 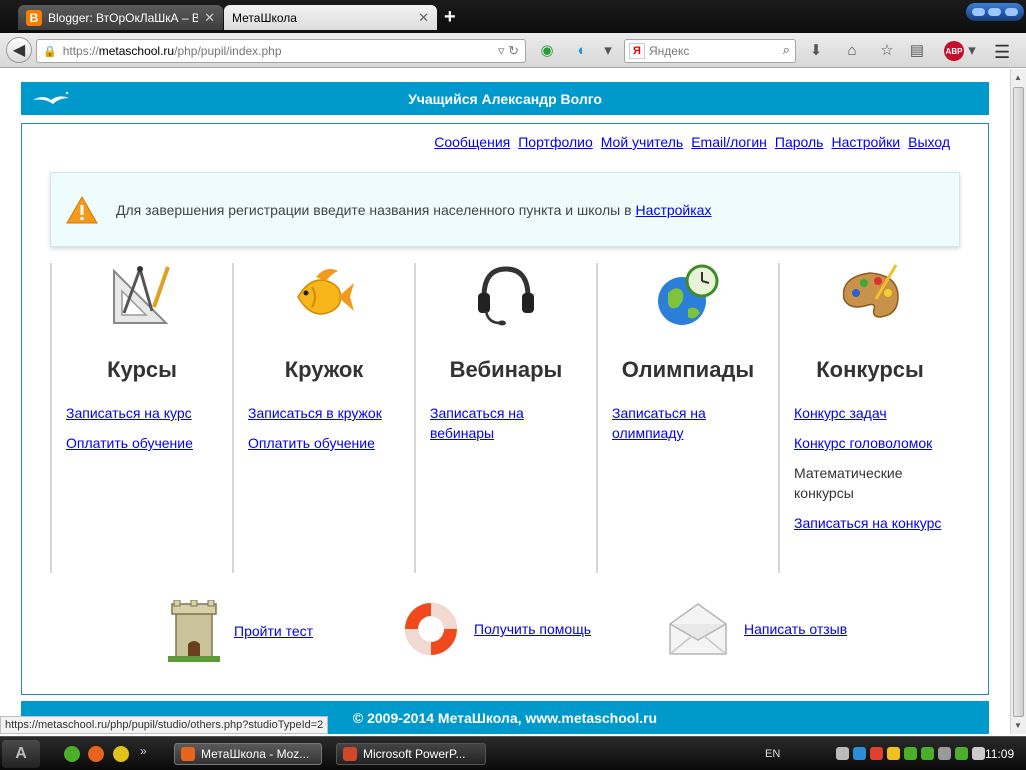 I want to click on new-tab-icon: +, so click(x=450, y=17).